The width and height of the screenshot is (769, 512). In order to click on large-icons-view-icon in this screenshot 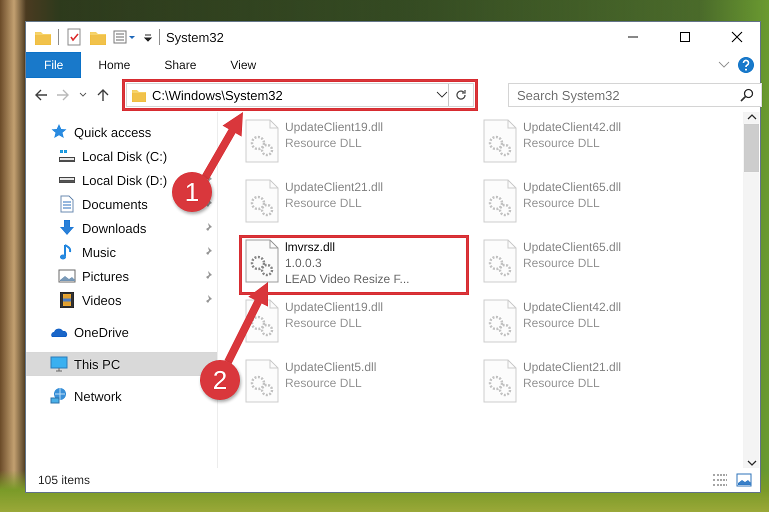, I will do `click(744, 480)`.